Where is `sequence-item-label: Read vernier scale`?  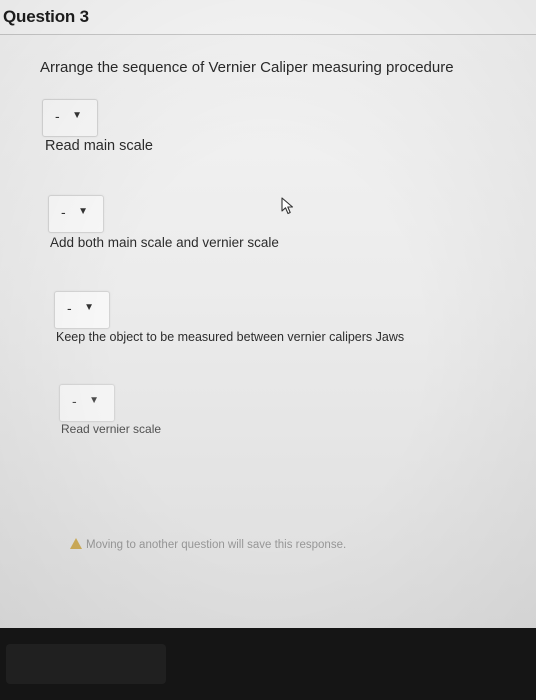 sequence-item-label: Read vernier scale is located at coordinates (111, 429).